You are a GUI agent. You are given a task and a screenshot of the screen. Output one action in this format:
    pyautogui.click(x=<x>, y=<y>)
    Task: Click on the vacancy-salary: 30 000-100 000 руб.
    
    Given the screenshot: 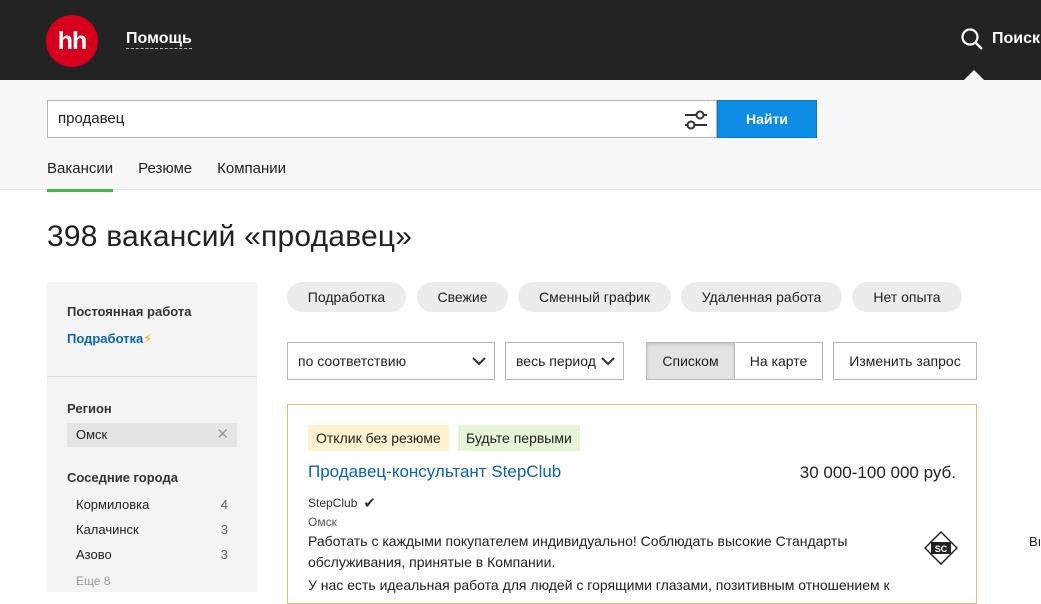 What is the action you would take?
    pyautogui.click(x=877, y=472)
    